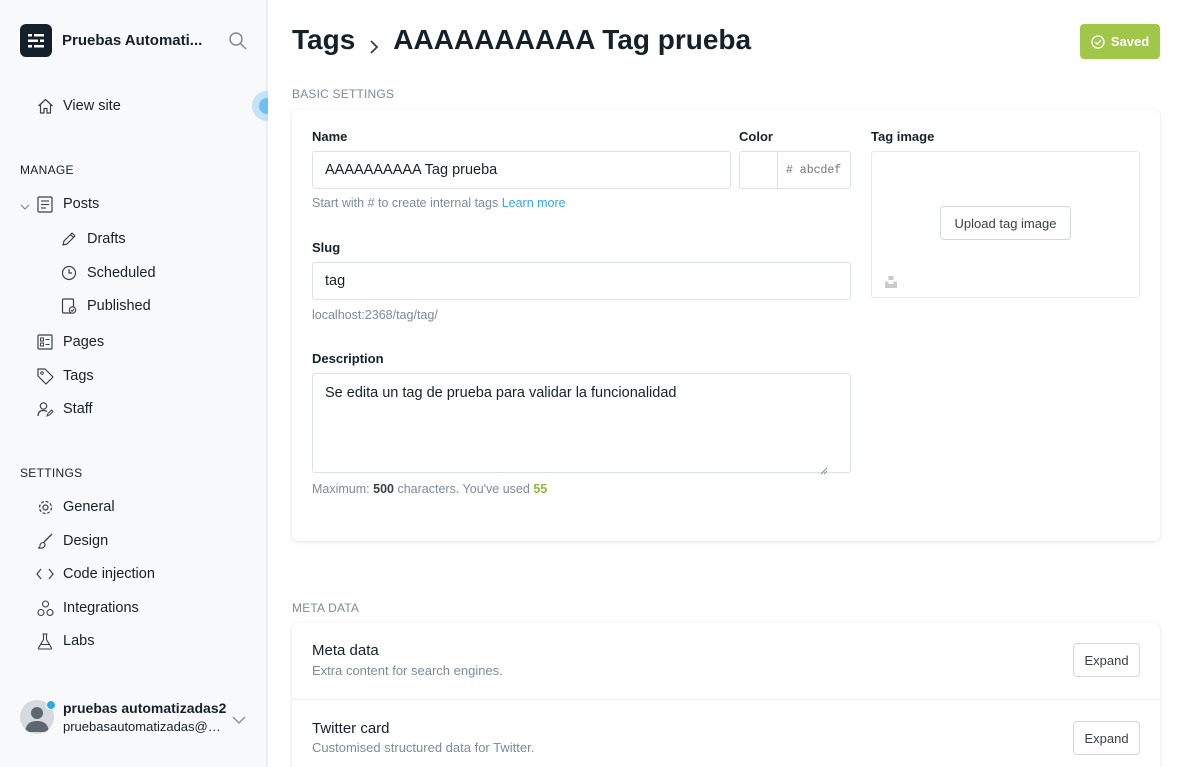 Image resolution: width=1184 pixels, height=767 pixels. What do you see at coordinates (45, 574) in the screenshot?
I see `code-icon` at bounding box center [45, 574].